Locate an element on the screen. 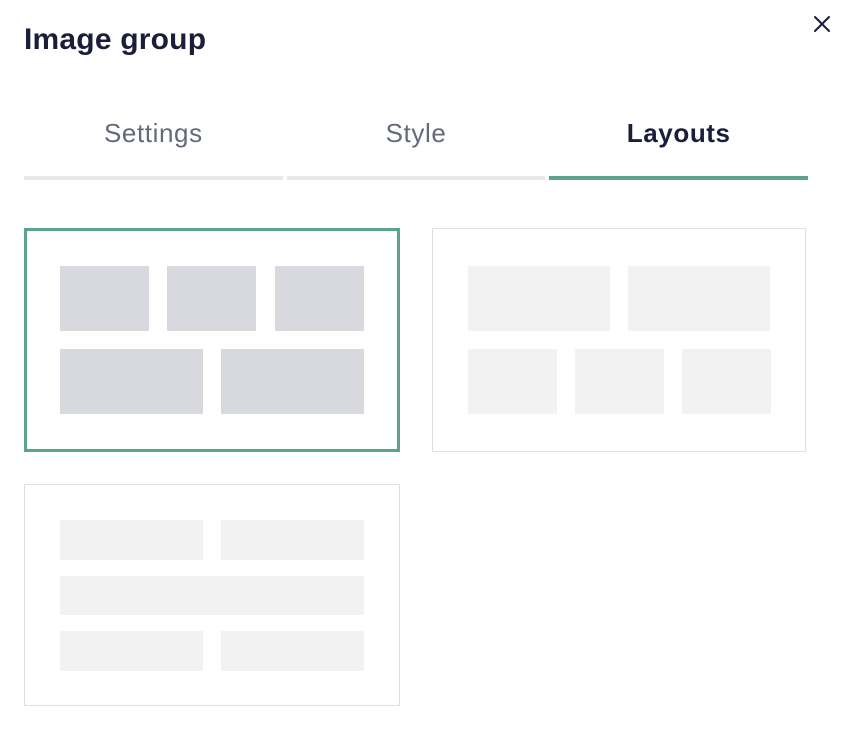 The width and height of the screenshot is (858, 732). panel-title: Image group is located at coordinates (115, 39).